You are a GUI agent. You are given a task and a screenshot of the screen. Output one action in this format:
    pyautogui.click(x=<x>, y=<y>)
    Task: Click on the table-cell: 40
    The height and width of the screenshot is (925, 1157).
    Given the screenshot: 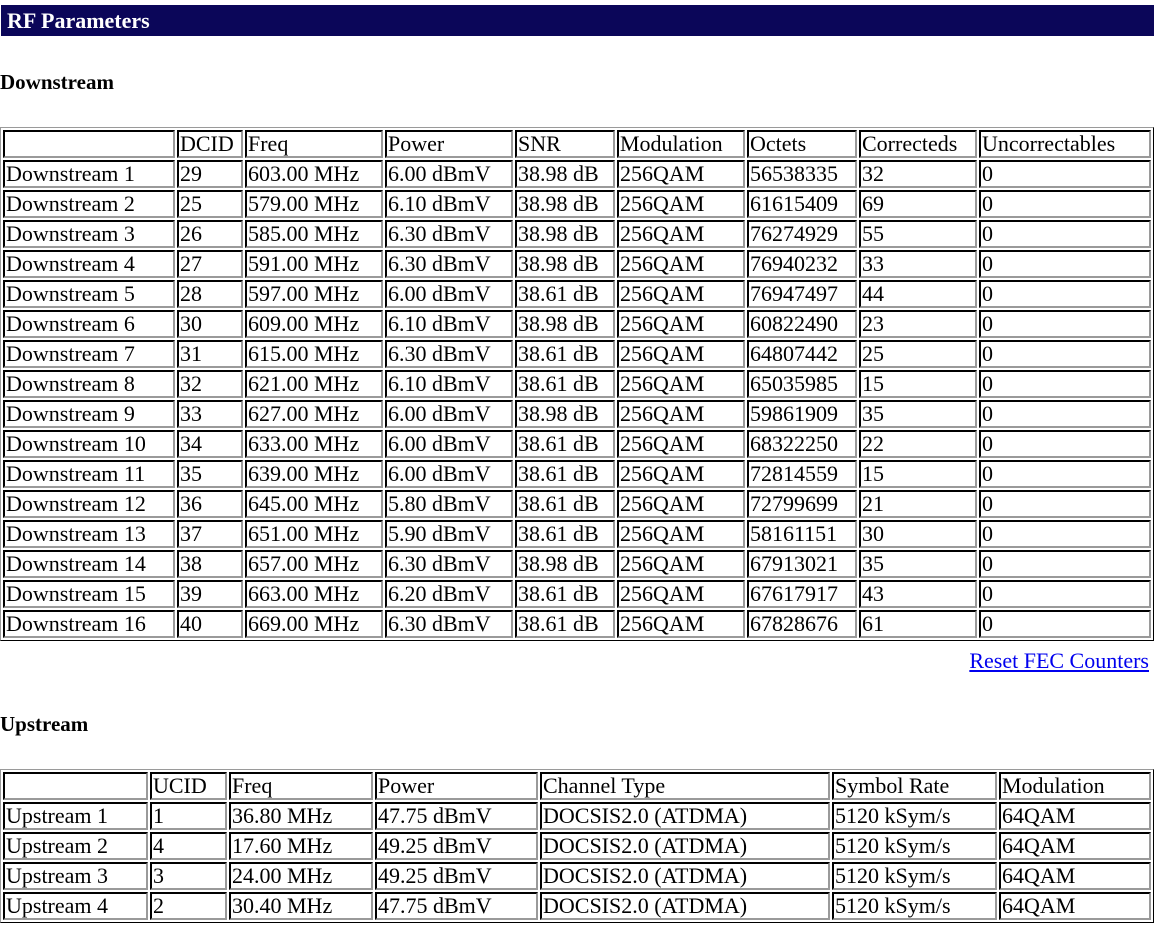 What is the action you would take?
    pyautogui.click(x=210, y=624)
    